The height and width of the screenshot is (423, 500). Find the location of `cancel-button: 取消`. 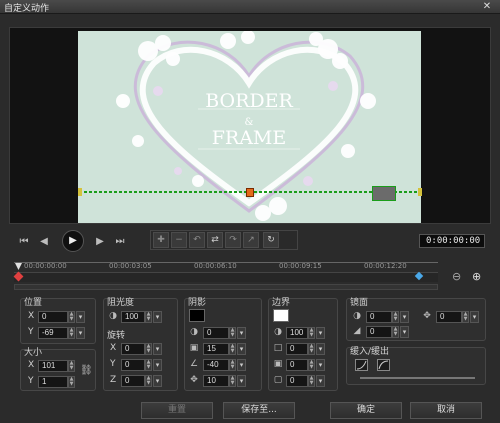

cancel-button: 取消 is located at coordinates (446, 410).